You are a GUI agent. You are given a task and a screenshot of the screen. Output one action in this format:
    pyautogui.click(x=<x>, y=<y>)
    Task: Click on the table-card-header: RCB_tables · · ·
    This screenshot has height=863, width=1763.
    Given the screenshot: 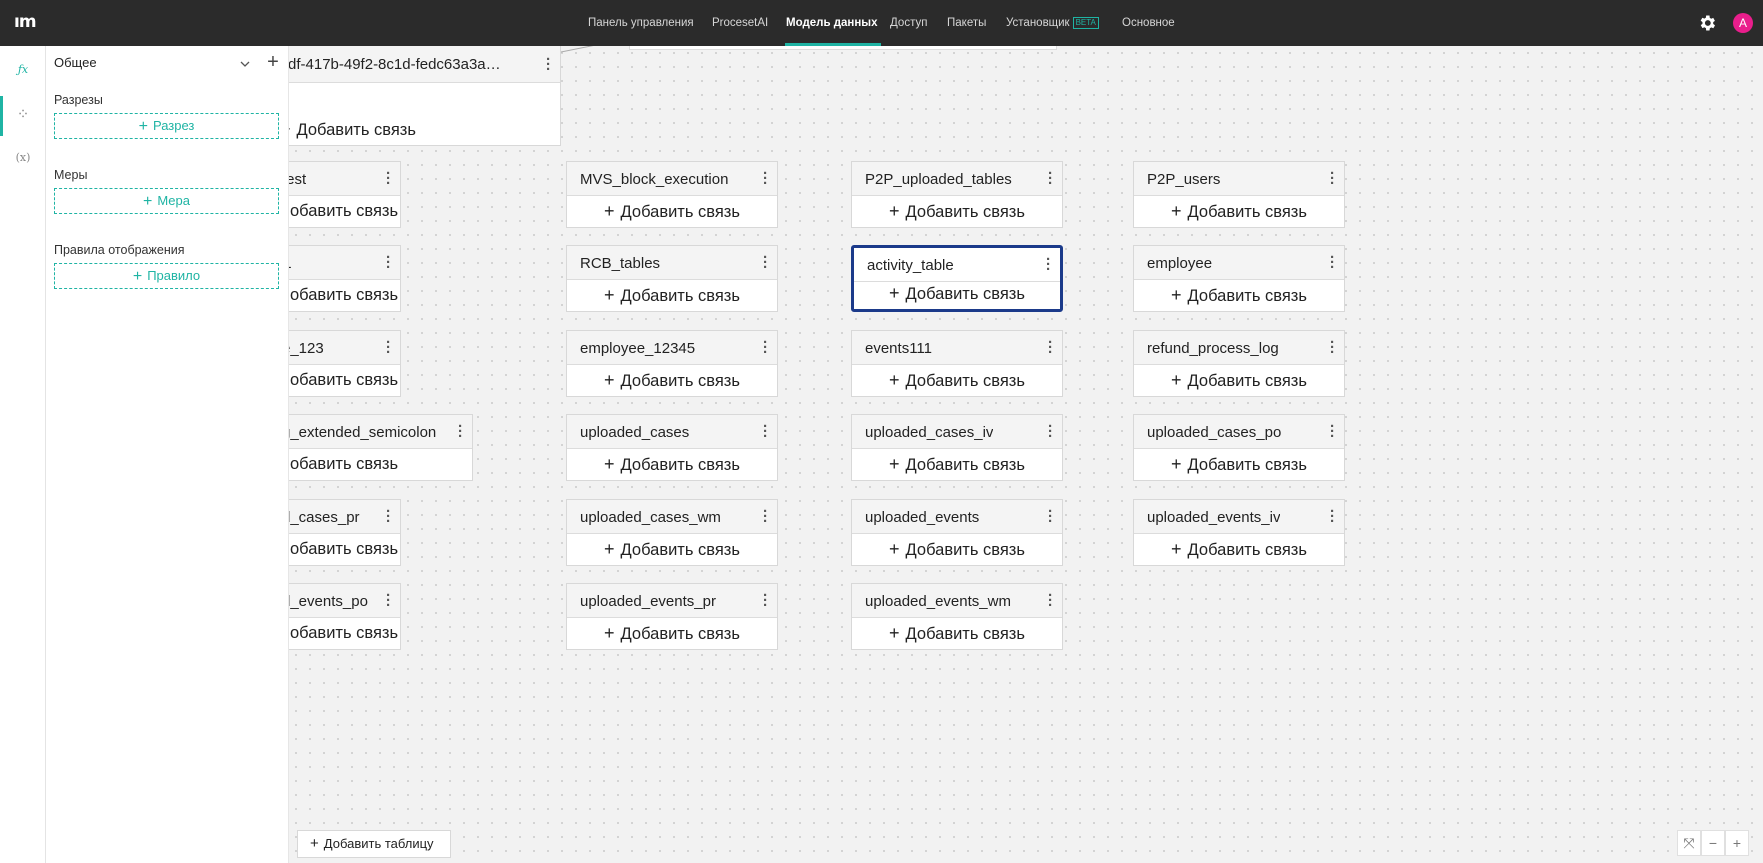 What is the action you would take?
    pyautogui.click(x=672, y=263)
    